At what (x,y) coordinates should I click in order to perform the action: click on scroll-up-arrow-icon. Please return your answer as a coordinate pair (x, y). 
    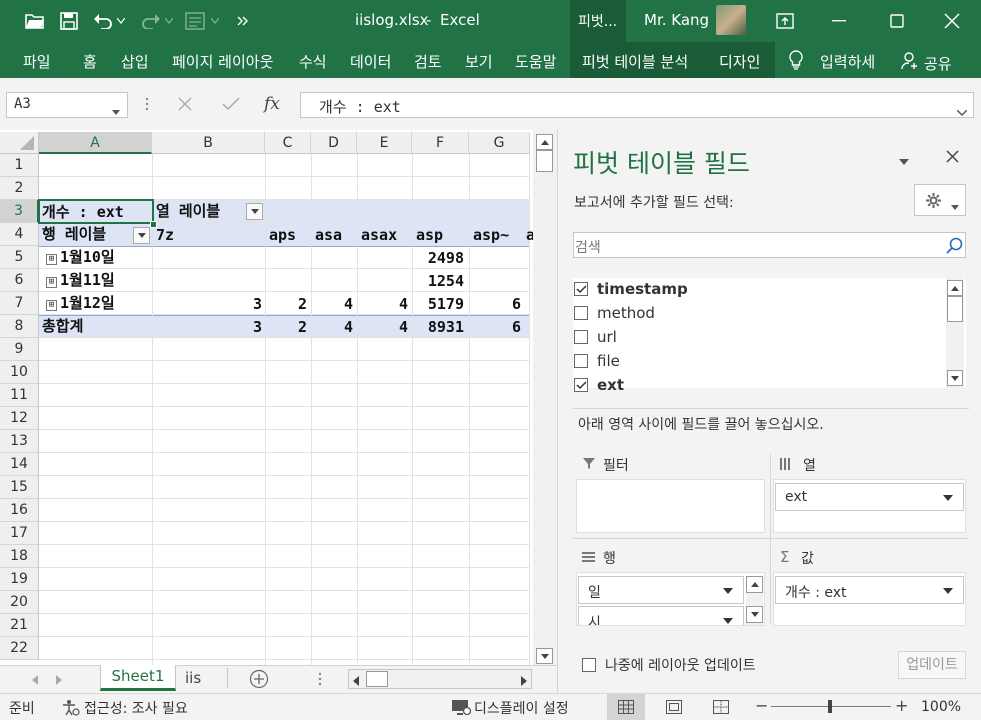
    Looking at the image, I should click on (955, 288).